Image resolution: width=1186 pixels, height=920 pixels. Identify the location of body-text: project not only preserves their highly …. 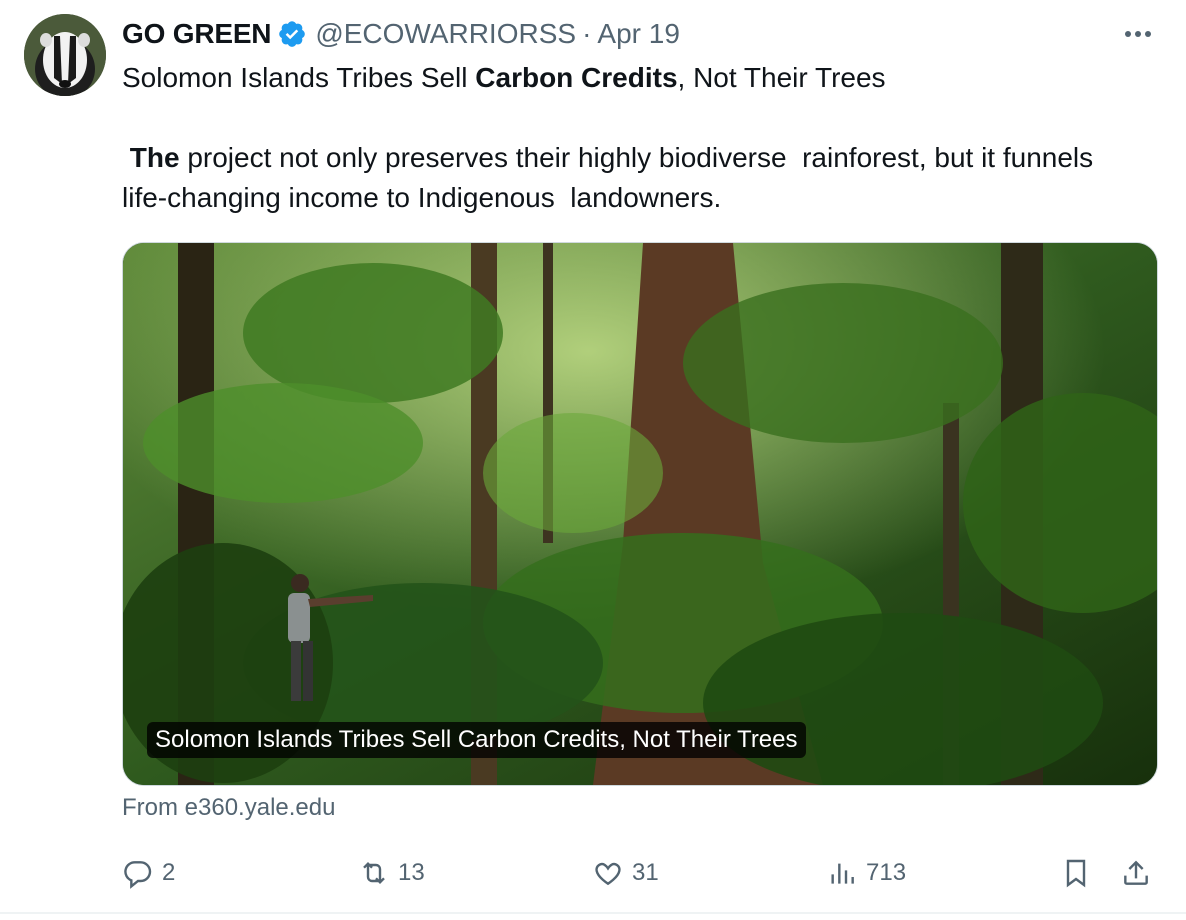
(611, 177).